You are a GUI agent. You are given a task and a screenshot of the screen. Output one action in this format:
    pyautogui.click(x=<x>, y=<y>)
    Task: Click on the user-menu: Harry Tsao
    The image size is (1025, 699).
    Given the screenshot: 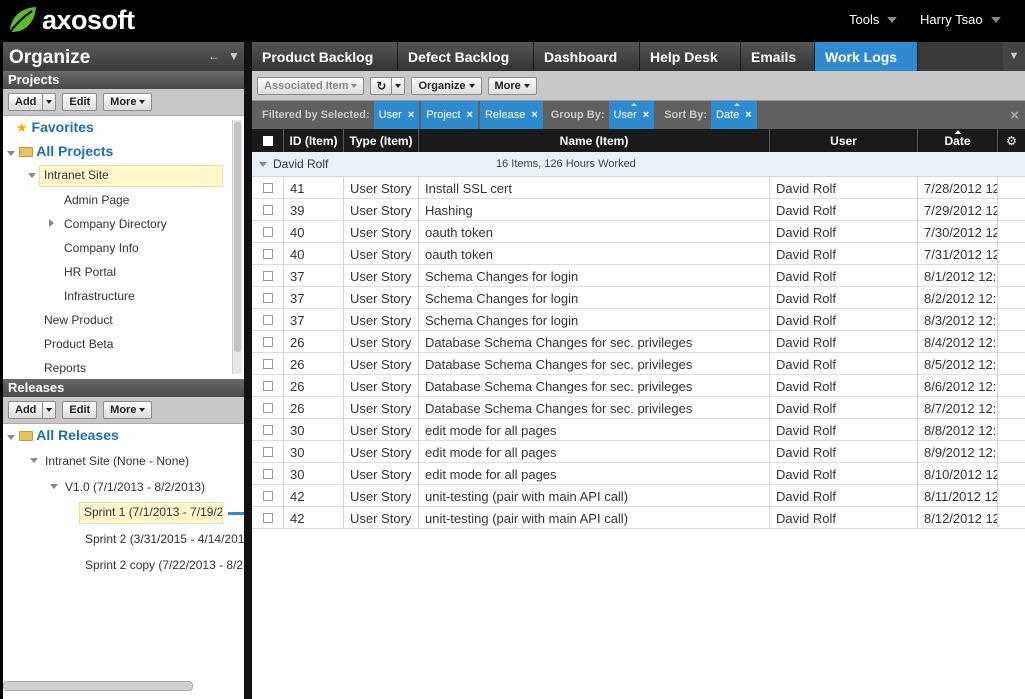 What is the action you would take?
    pyautogui.click(x=960, y=19)
    